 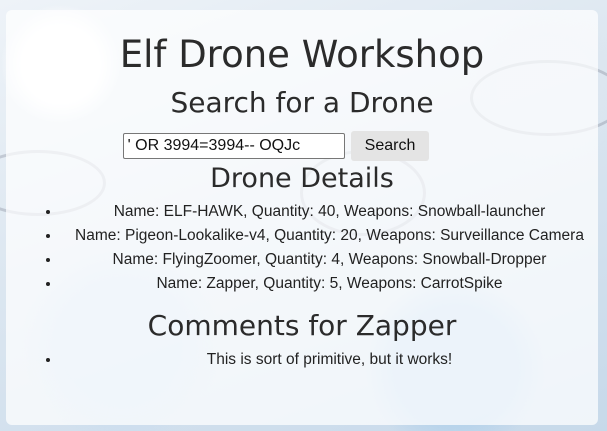 I want to click on drone-details-heading: Drone Details, so click(x=302, y=178).